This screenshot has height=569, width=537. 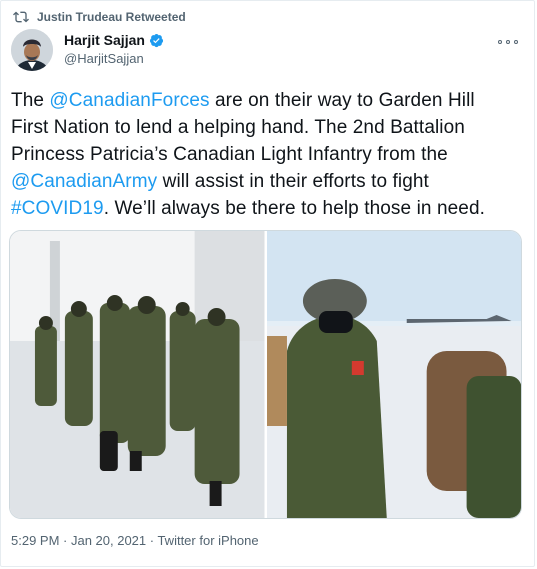 I want to click on text-segment: The, so click(x=30, y=100).